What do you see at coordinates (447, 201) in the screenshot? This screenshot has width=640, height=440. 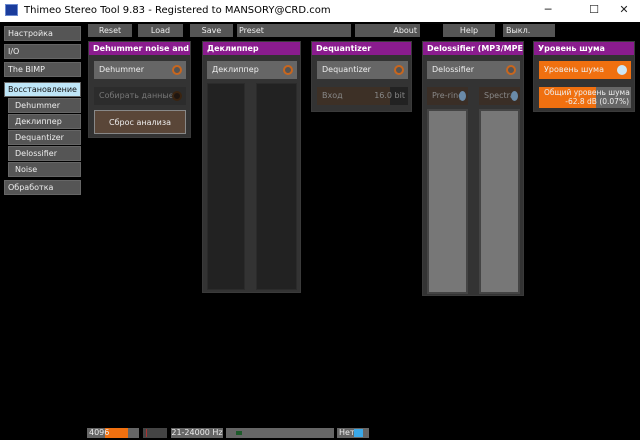 I see `prering-slider` at bounding box center [447, 201].